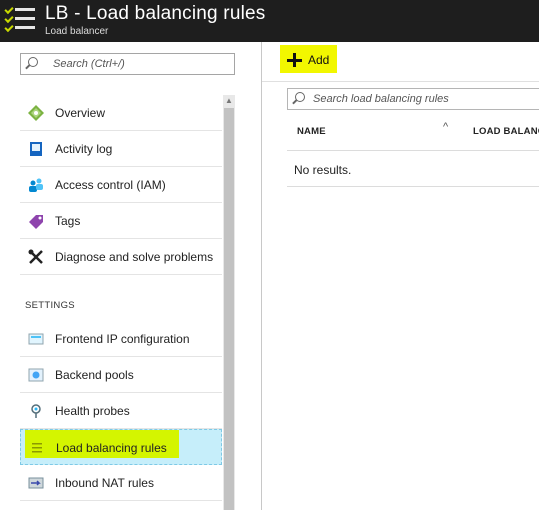  I want to click on menu-item-overview: Overview, so click(121, 113).